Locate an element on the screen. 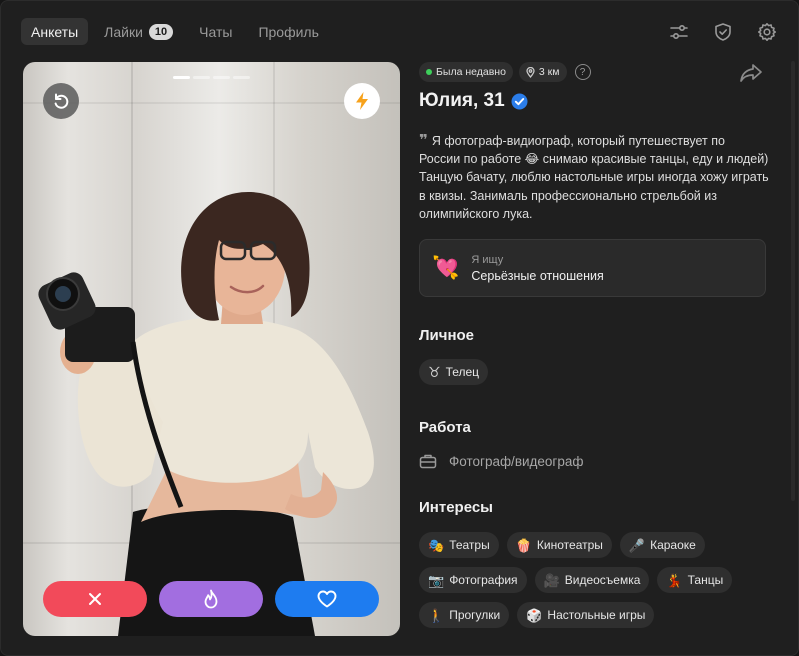 The height and width of the screenshot is (656, 799). zodiac-pill: ♉ Телец is located at coordinates (454, 372).